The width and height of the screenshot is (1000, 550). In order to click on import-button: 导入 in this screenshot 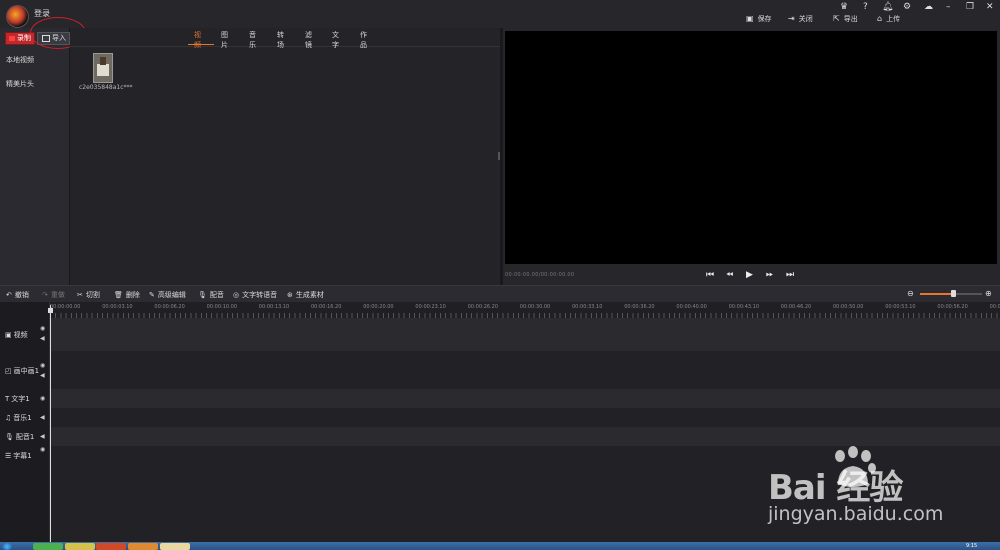, I will do `click(53, 38)`.